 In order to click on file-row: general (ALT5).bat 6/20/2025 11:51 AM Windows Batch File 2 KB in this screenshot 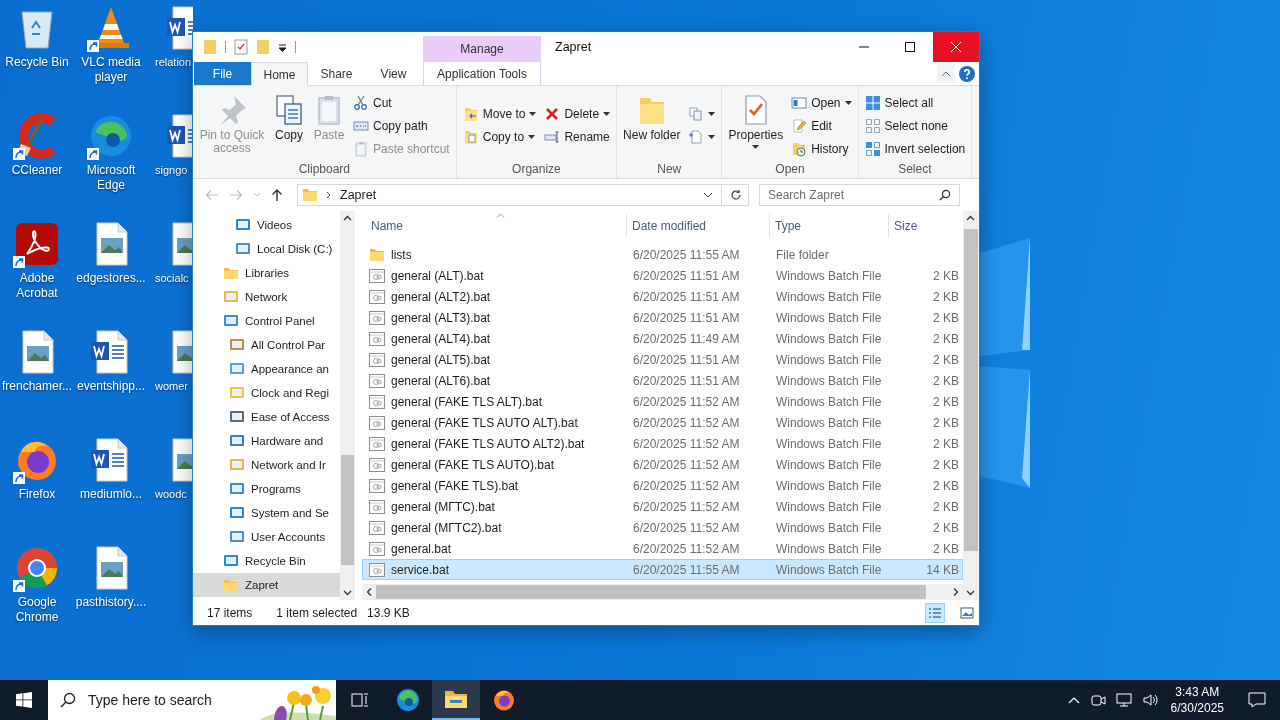, I will do `click(662, 359)`.